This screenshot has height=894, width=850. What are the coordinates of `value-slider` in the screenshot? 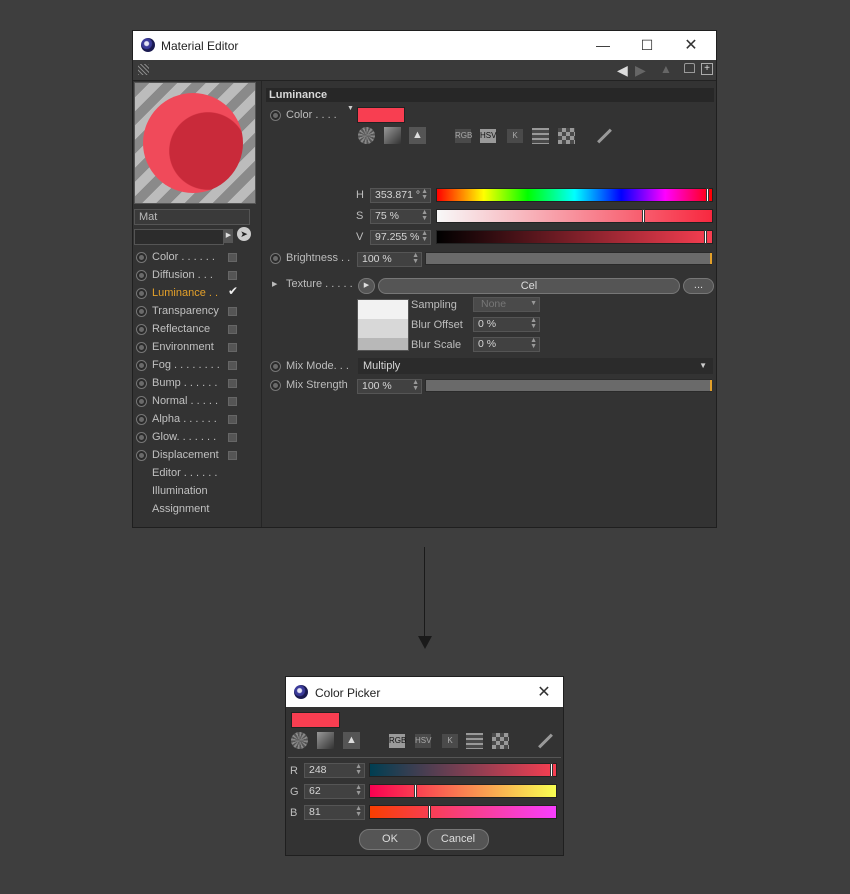 It's located at (574, 237).